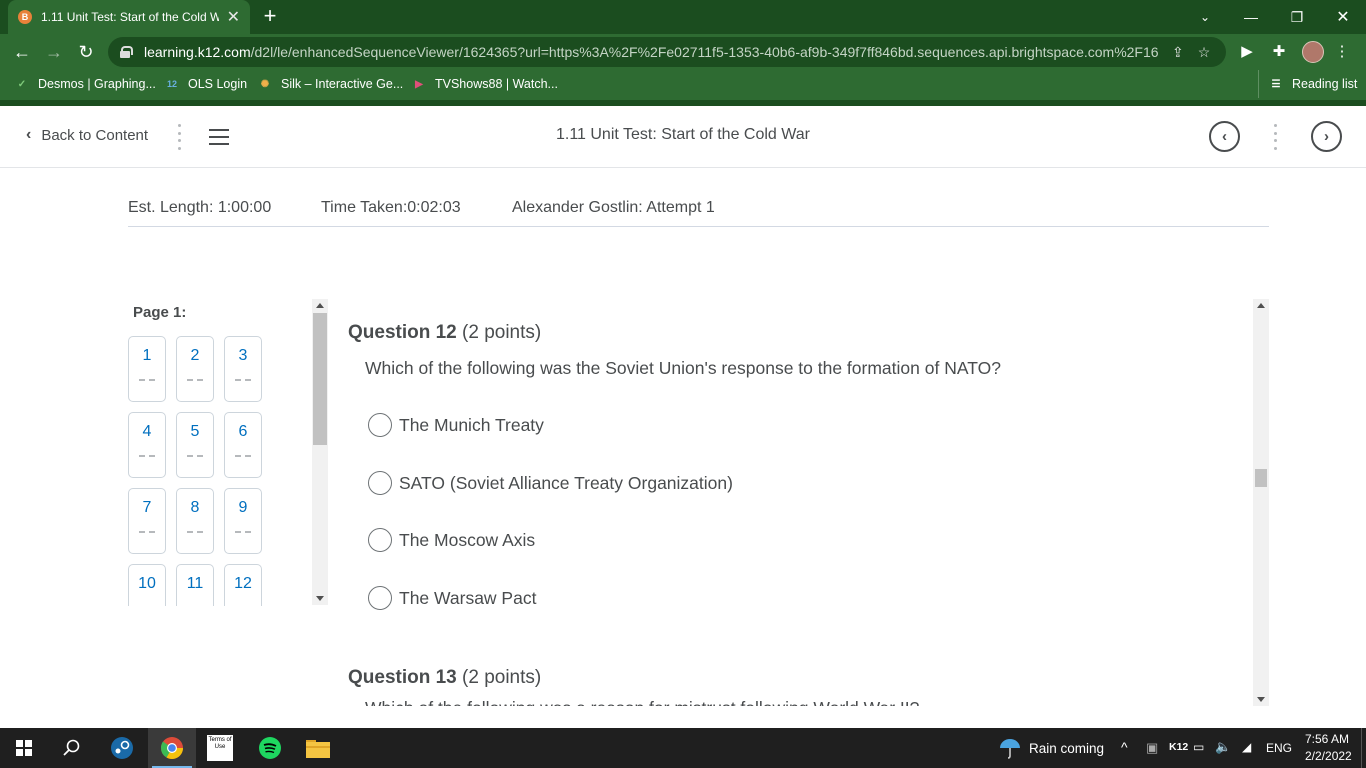 This screenshot has height=768, width=1366. Describe the element at coordinates (195, 521) in the screenshot. I see `question-nav-8: 8` at that location.